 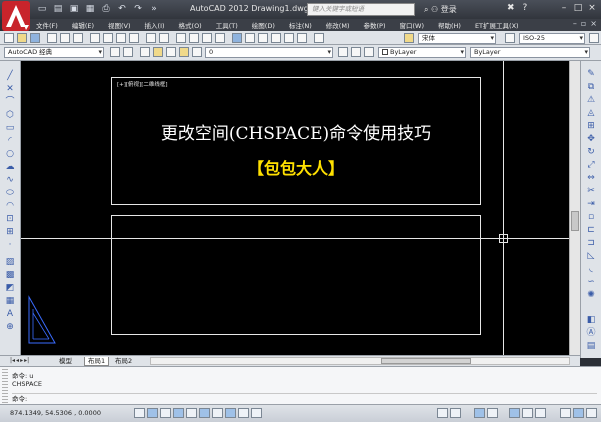 What do you see at coordinates (5, 386) in the screenshot?
I see `command-window-grip` at bounding box center [5, 386].